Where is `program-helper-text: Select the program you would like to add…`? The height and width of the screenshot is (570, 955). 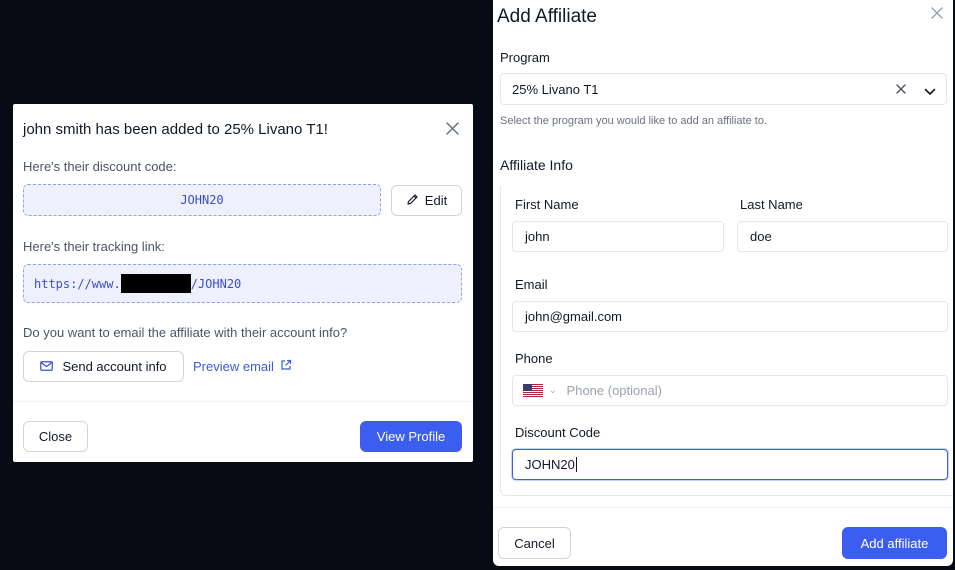 program-helper-text: Select the program you would like to add… is located at coordinates (634, 121).